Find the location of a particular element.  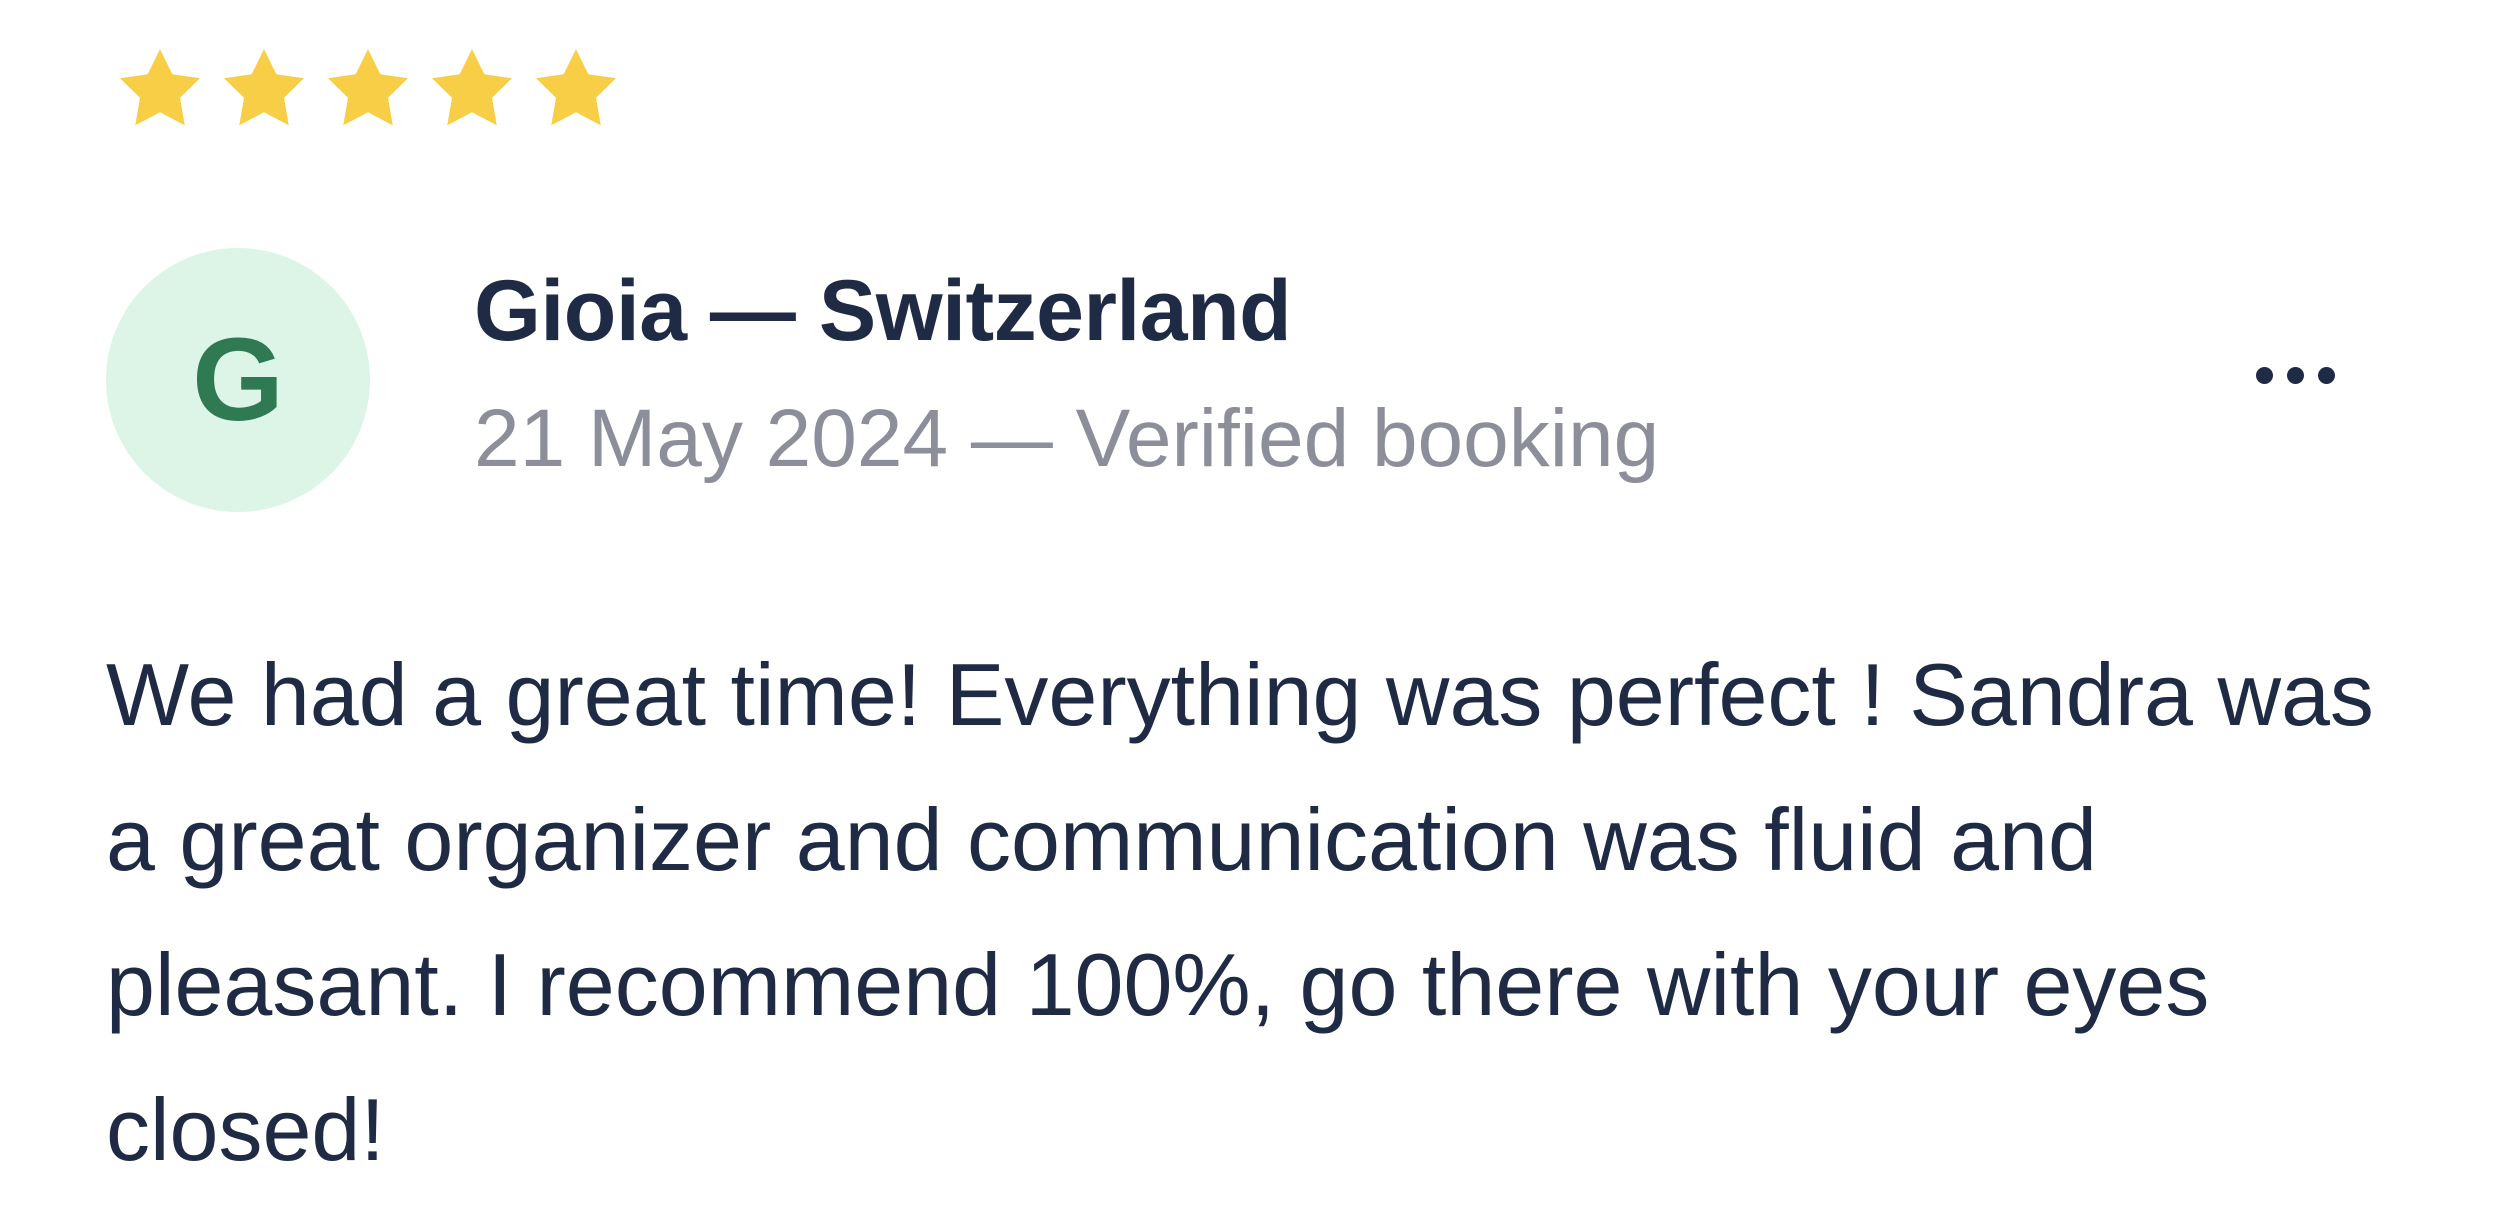

reviewer-name: Gioia — Switzerland is located at coordinates (883, 311).